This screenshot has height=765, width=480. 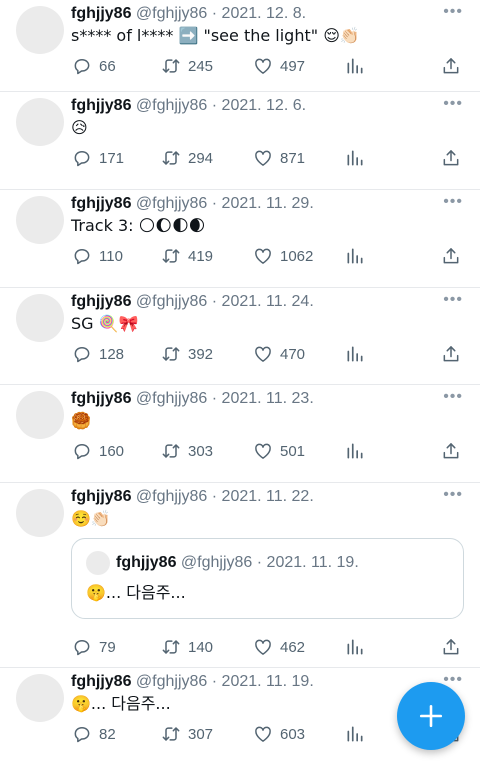 What do you see at coordinates (279, 734) in the screenshot?
I see `like-button: 603` at bounding box center [279, 734].